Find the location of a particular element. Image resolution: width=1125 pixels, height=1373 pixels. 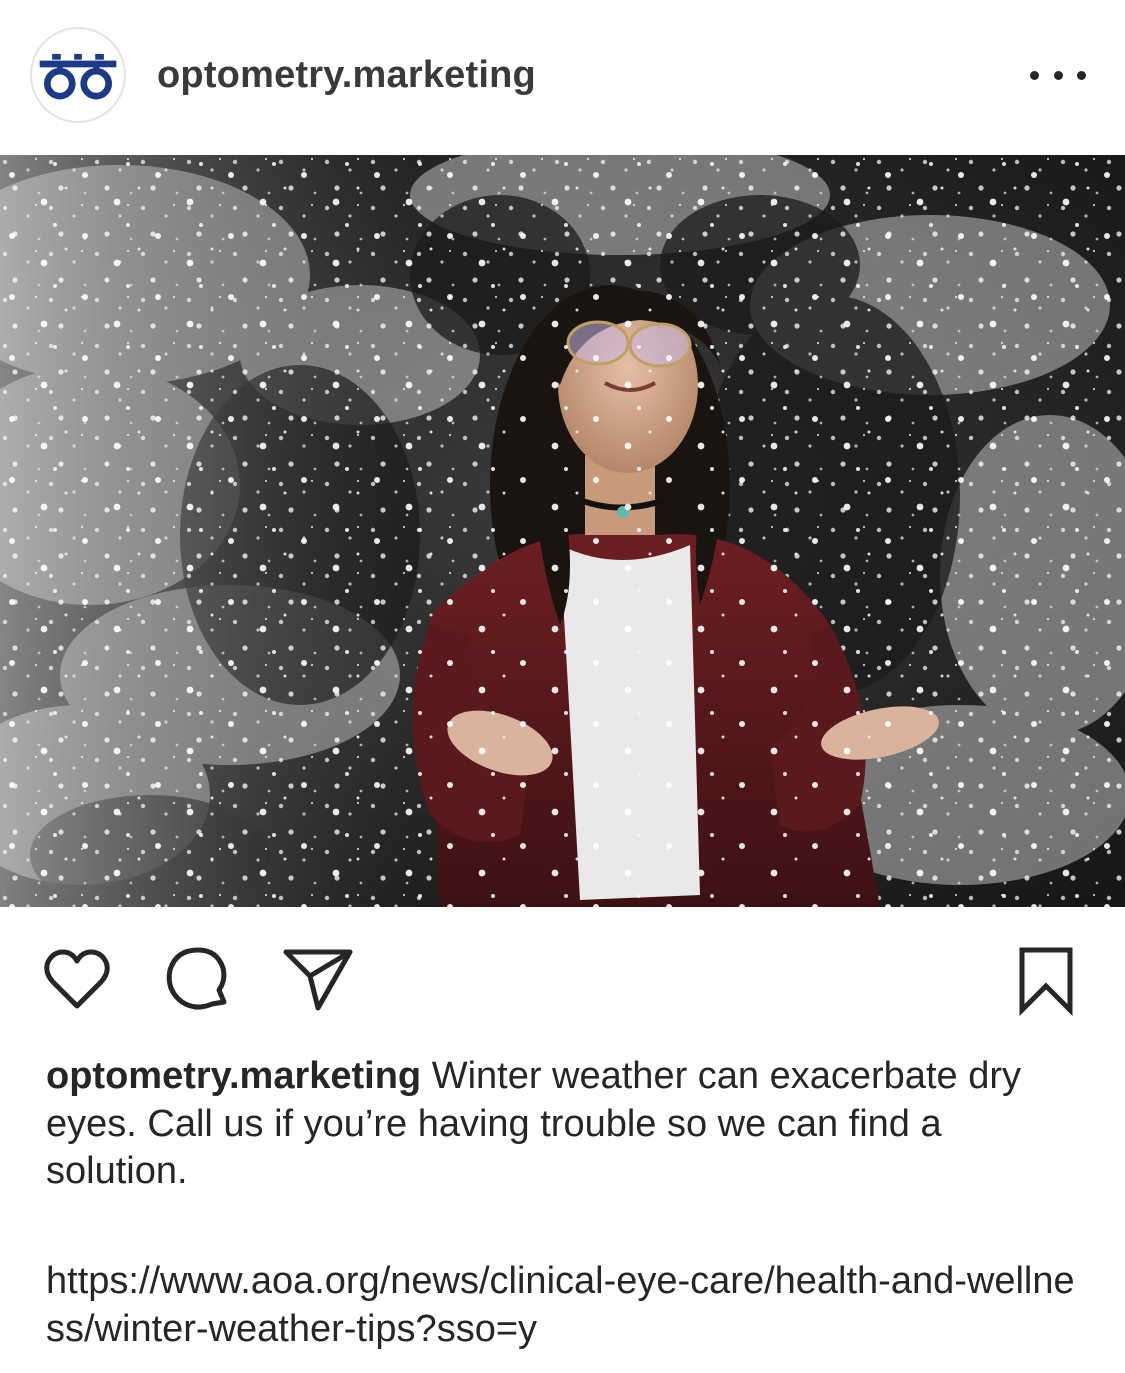

avatar is located at coordinates (78, 75).